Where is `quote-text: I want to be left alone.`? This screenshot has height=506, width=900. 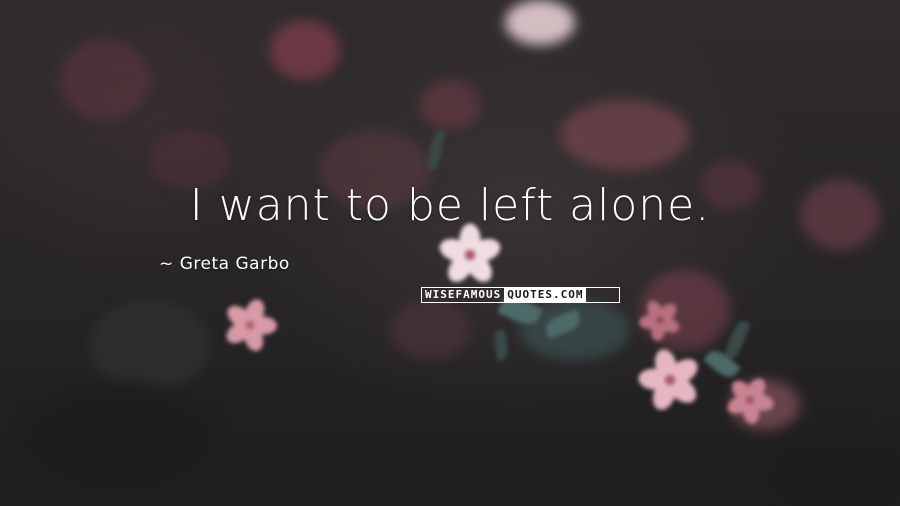
quote-text: I want to be left alone. is located at coordinates (450, 205).